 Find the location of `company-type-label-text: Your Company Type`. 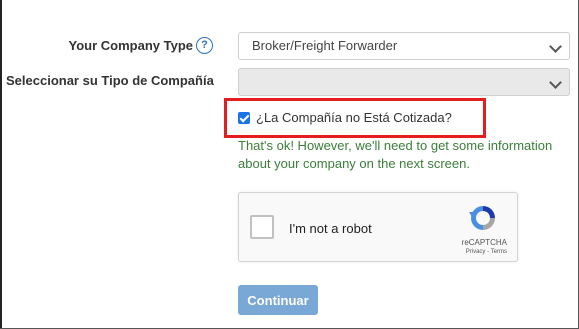

company-type-label-text: Your Company Type is located at coordinates (130, 45).